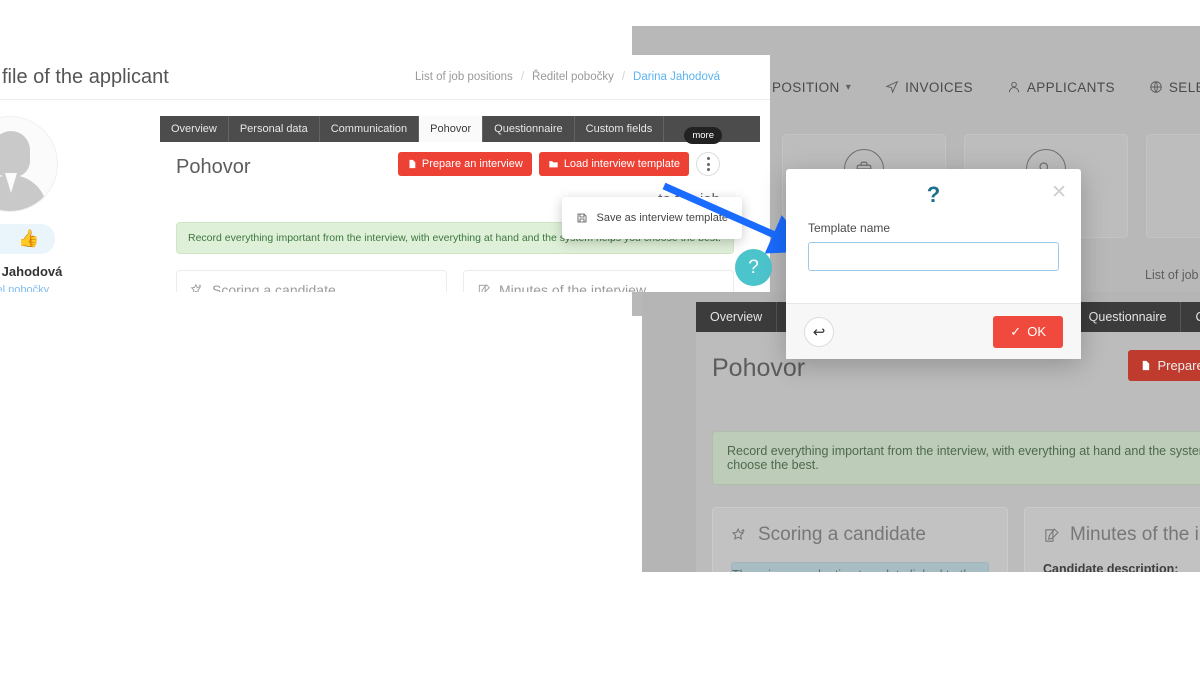 This screenshot has width=1200, height=678. What do you see at coordinates (24, 288) in the screenshot?
I see `applicant-position-link: Ředitel pobočky` at bounding box center [24, 288].